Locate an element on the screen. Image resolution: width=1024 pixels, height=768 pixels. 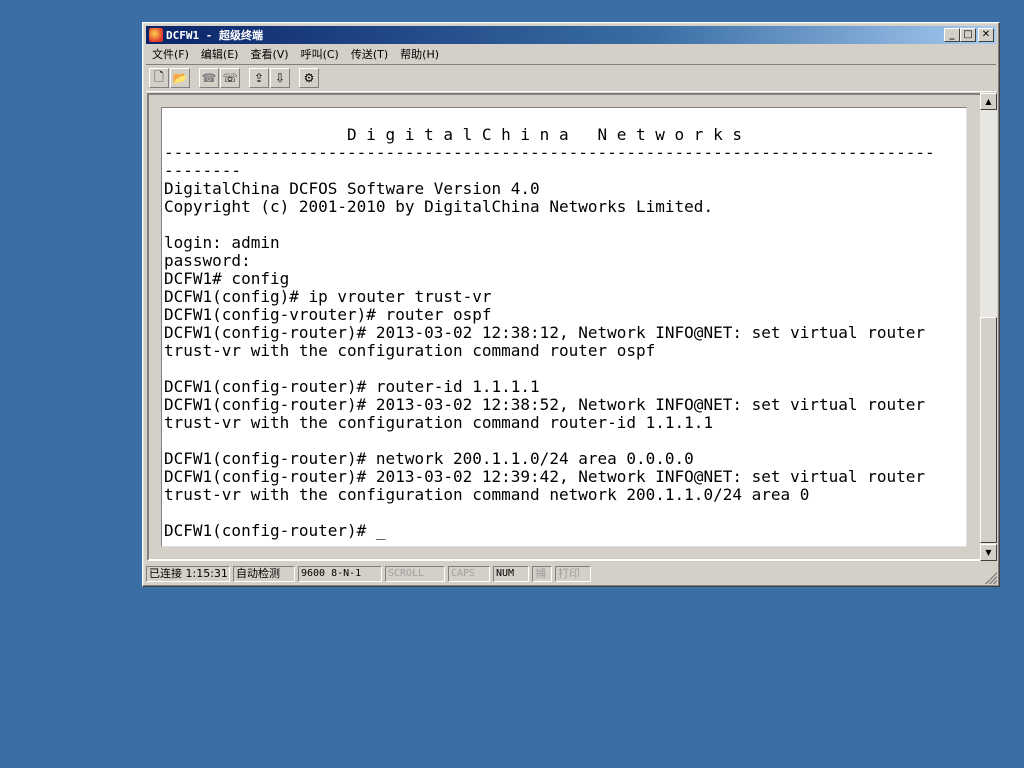
menu-transfer: 传送(T) is located at coordinates (369, 54).